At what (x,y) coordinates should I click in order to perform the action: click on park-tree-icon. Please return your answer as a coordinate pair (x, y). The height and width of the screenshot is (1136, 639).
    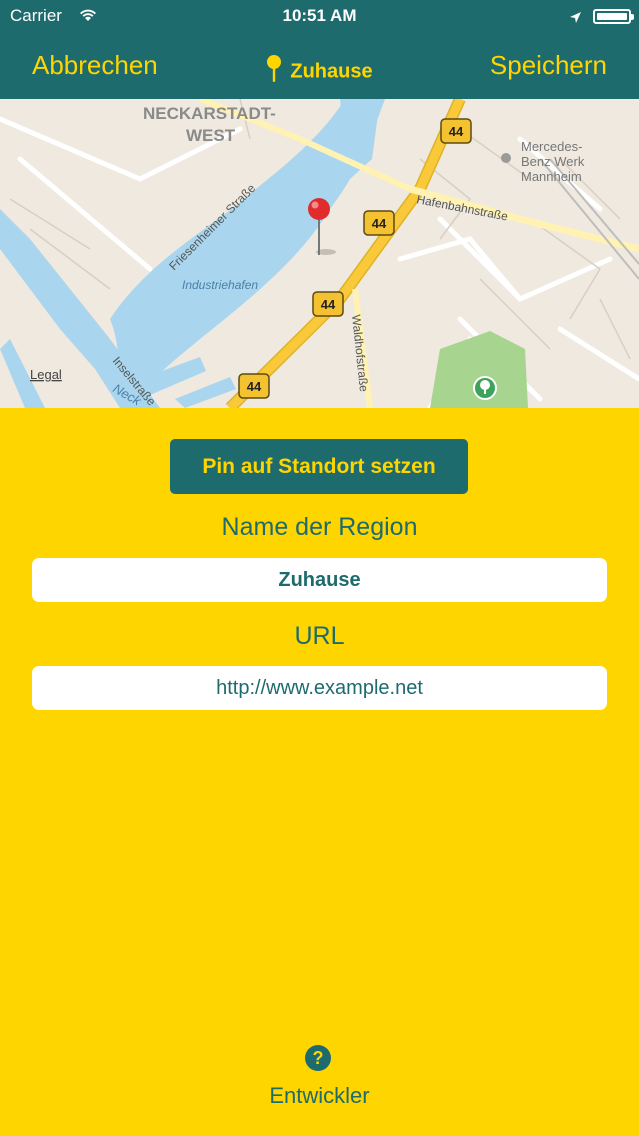
    Looking at the image, I should click on (485, 388).